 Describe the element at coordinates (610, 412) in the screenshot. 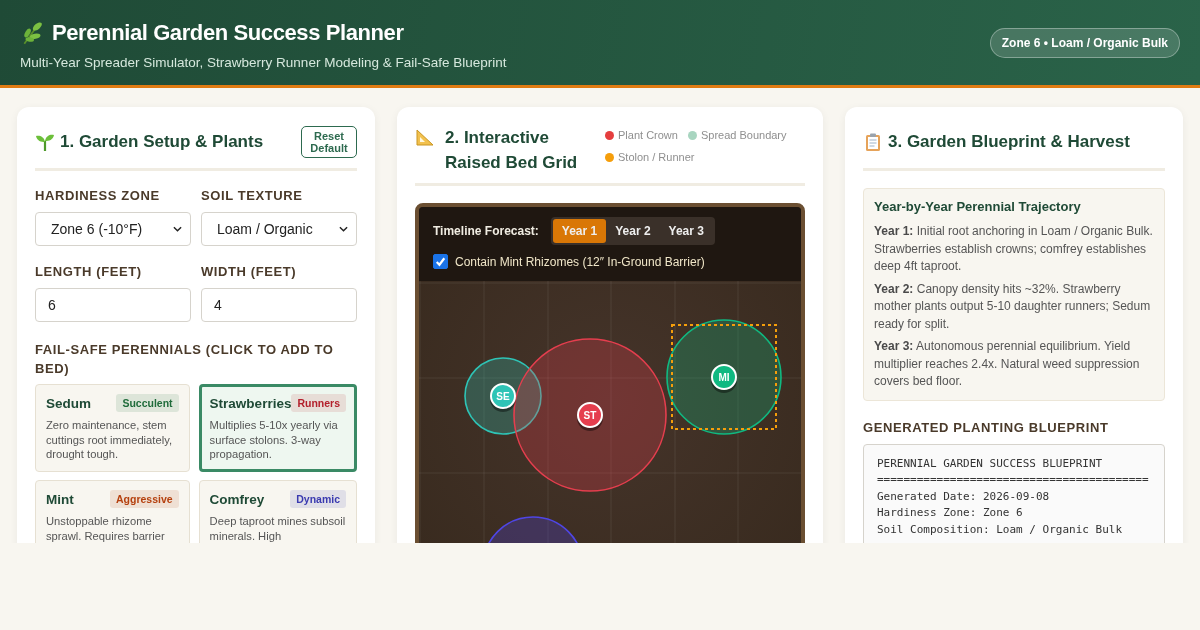

I see `bed-grid-drawing: SE ST MI` at that location.